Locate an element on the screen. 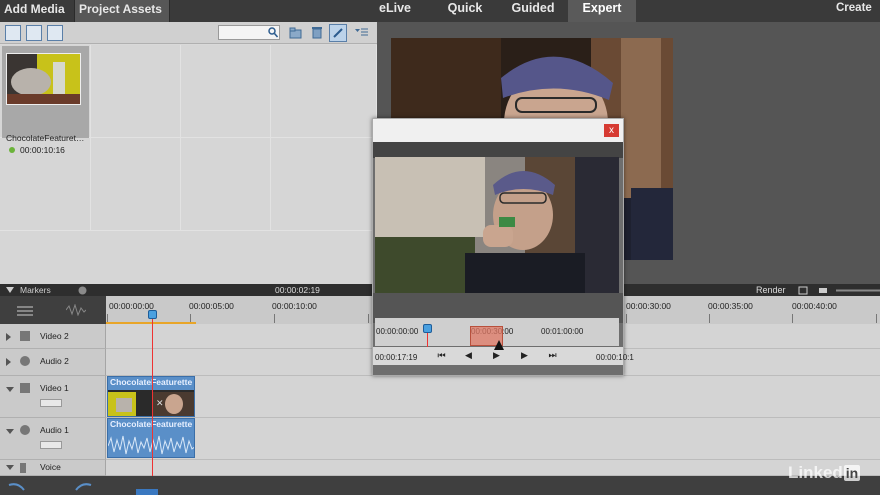 The width and height of the screenshot is (880, 495). tab-elive: eLive is located at coordinates (395, 11).